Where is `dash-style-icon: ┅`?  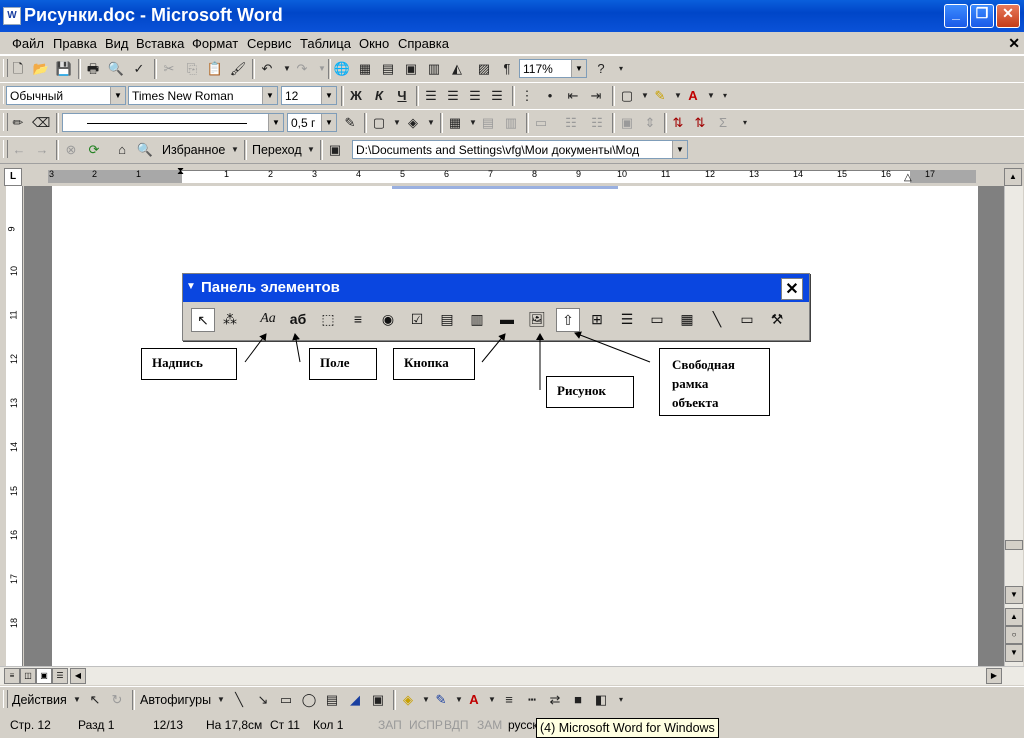 dash-style-icon: ┅ is located at coordinates (532, 700).